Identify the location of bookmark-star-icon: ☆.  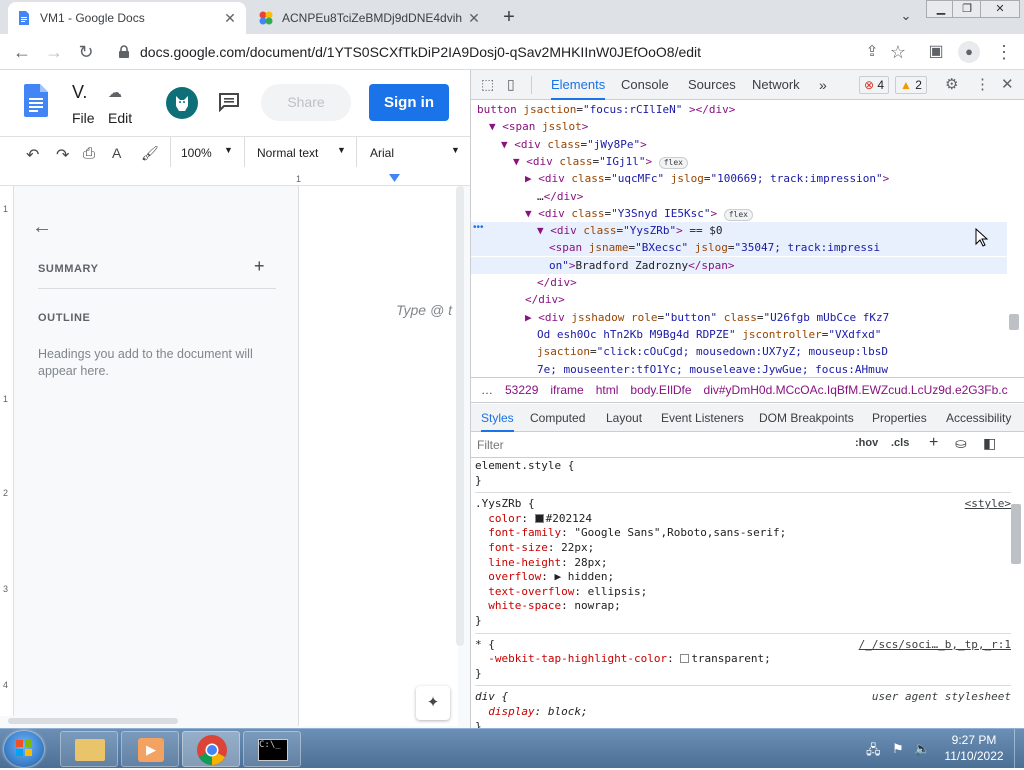
(898, 52).